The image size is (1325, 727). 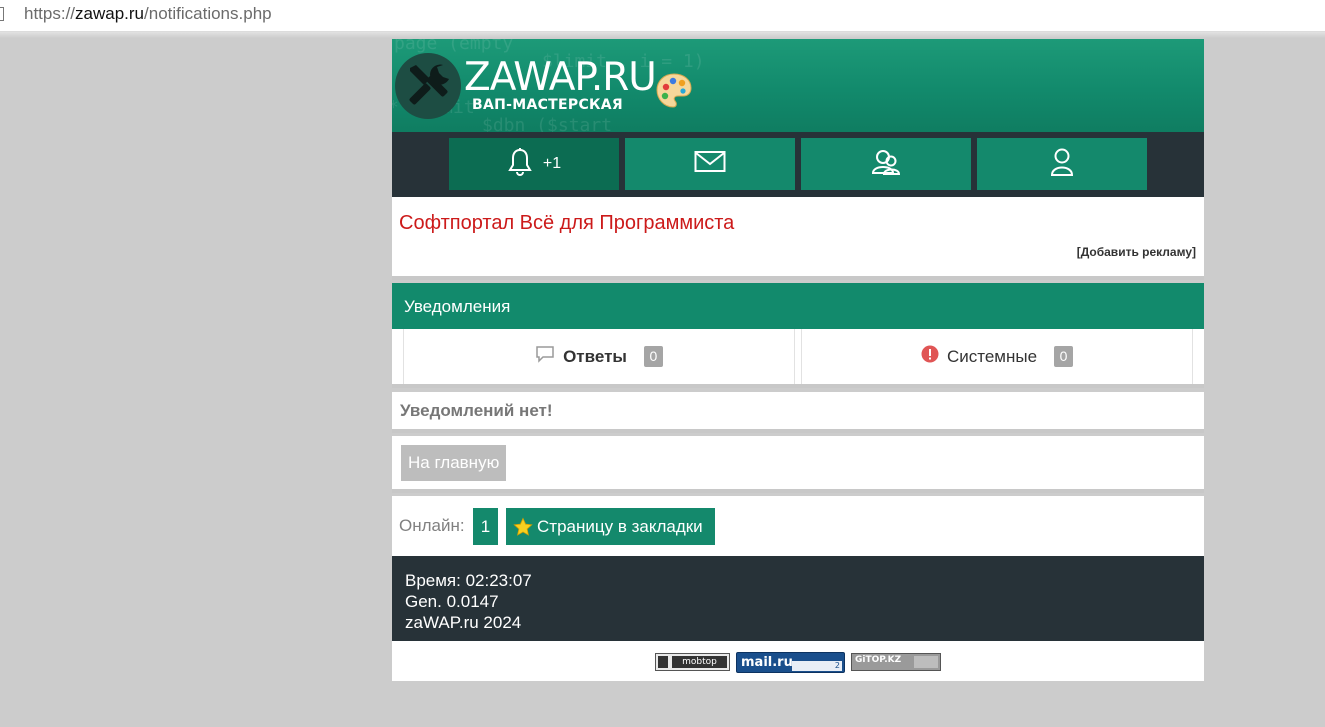 I want to click on gitop-counter: GiTOP.KZ, so click(x=896, y=662).